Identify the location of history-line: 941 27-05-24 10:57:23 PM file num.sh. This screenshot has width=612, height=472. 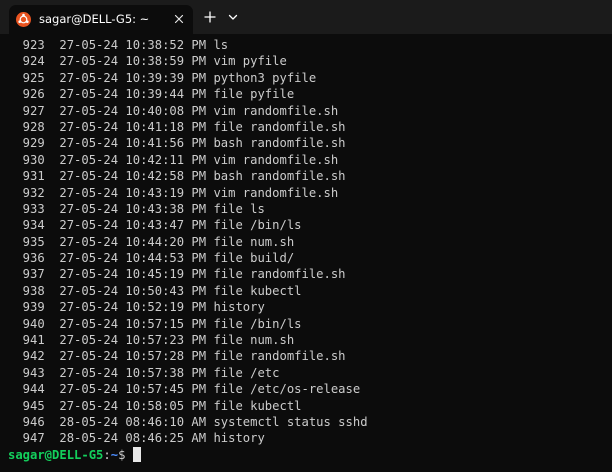
(151, 340).